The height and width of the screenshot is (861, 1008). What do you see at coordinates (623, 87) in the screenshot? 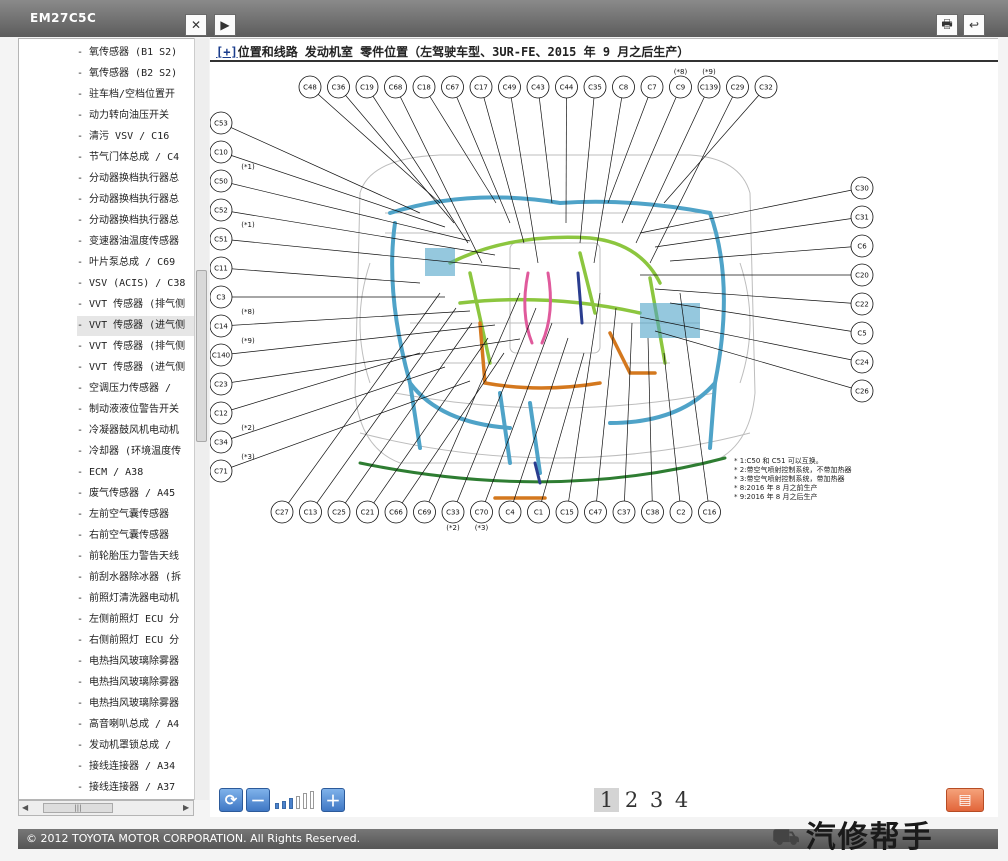
I see `connector-callout: C8` at bounding box center [623, 87].